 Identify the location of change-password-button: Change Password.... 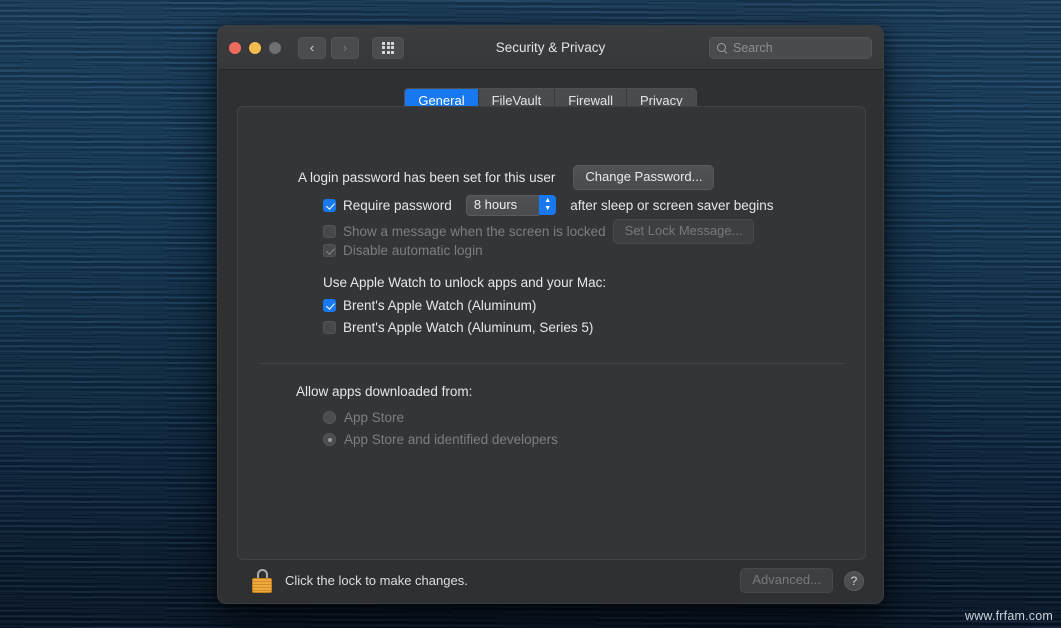
(644, 177).